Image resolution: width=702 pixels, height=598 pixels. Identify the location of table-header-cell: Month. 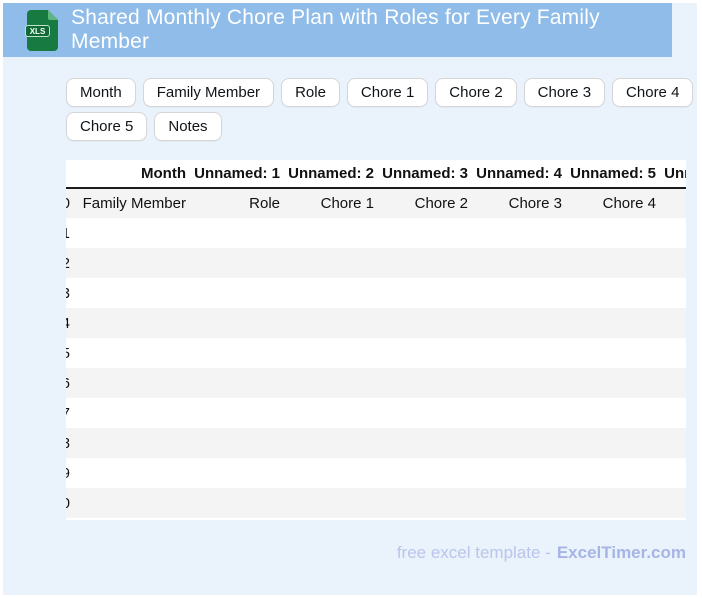
(134, 174).